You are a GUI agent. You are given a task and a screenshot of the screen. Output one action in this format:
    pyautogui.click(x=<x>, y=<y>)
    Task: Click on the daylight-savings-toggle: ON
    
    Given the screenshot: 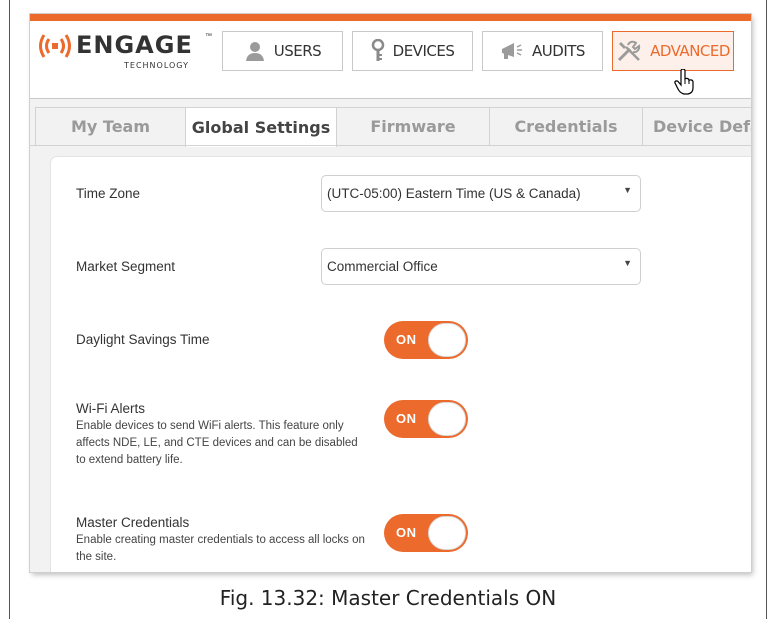 What is the action you would take?
    pyautogui.click(x=426, y=340)
    